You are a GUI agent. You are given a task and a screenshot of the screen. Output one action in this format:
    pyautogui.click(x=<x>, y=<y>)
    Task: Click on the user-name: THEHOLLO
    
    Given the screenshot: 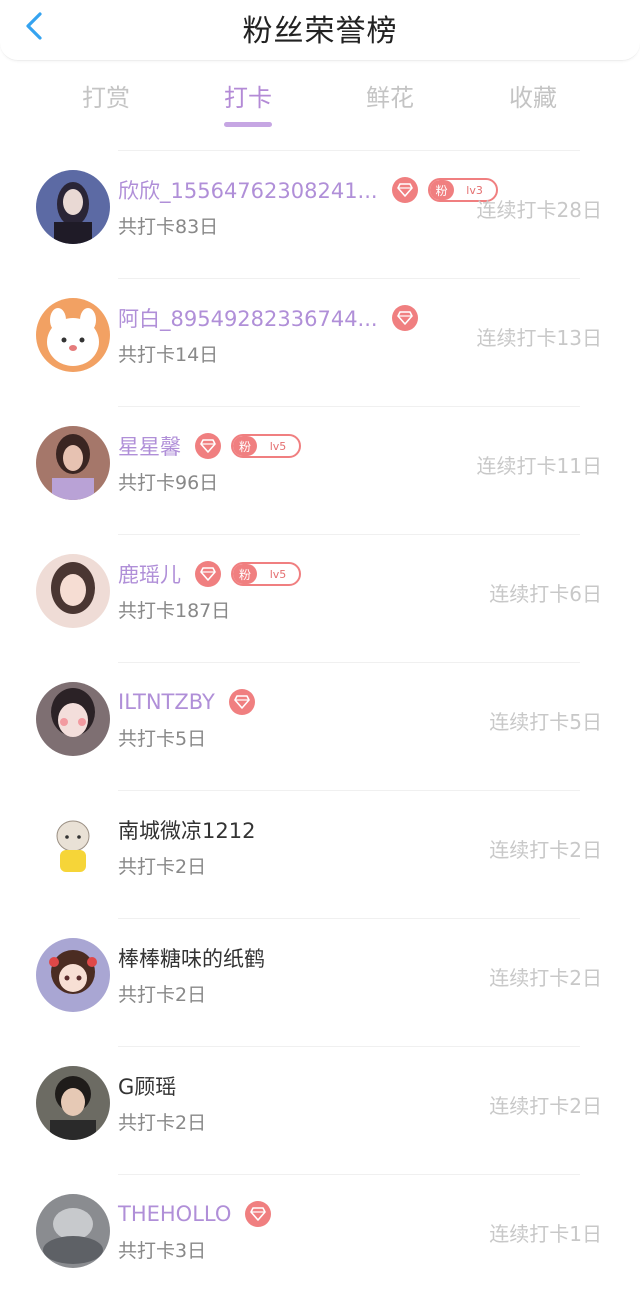 What is the action you would take?
    pyautogui.click(x=175, y=1214)
    